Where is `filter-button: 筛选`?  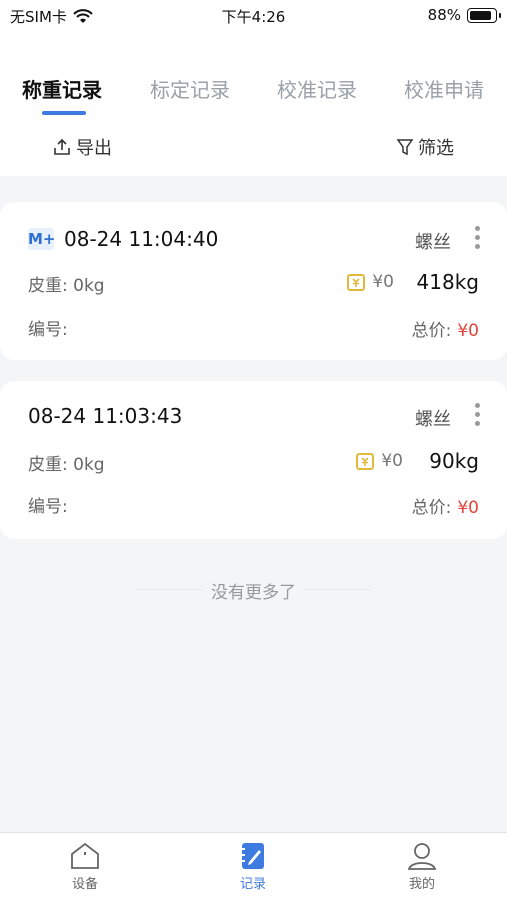
filter-button: 筛选 is located at coordinates (425, 147).